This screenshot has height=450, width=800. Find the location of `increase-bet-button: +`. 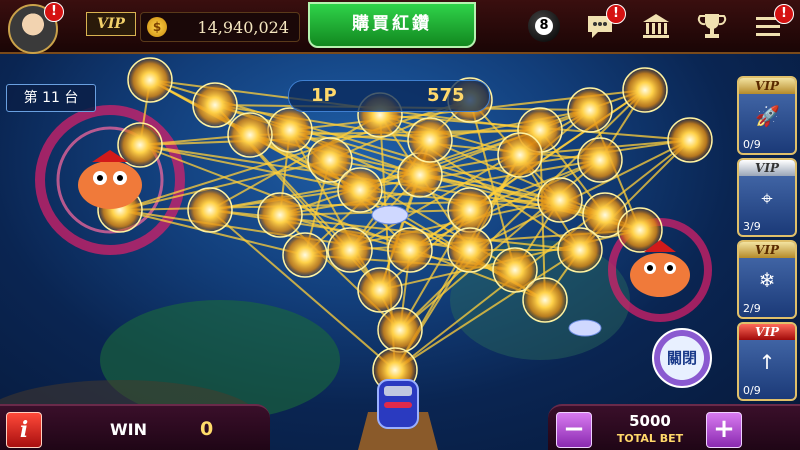

increase-bet-button: + is located at coordinates (724, 430).